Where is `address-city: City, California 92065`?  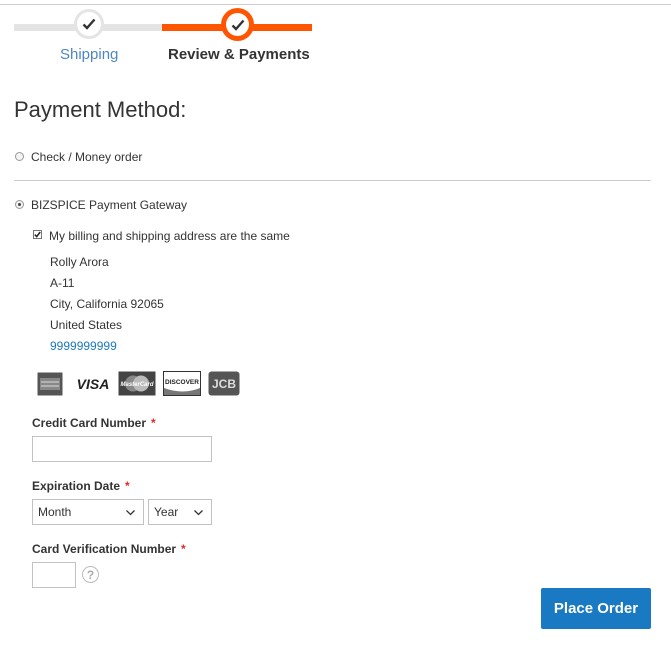 address-city: City, California 92065 is located at coordinates (107, 304).